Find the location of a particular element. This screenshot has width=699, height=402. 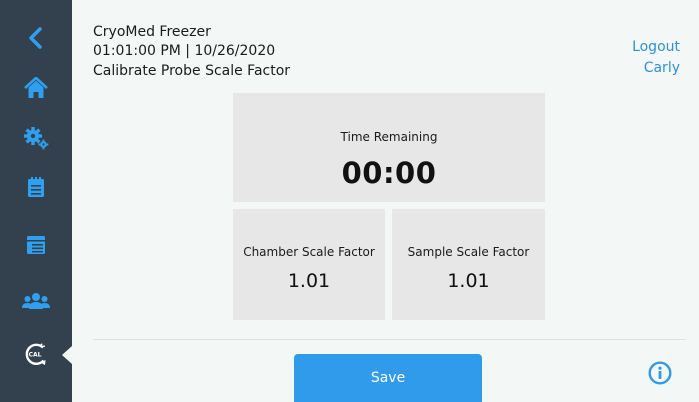

users-icon is located at coordinates (36, 301).